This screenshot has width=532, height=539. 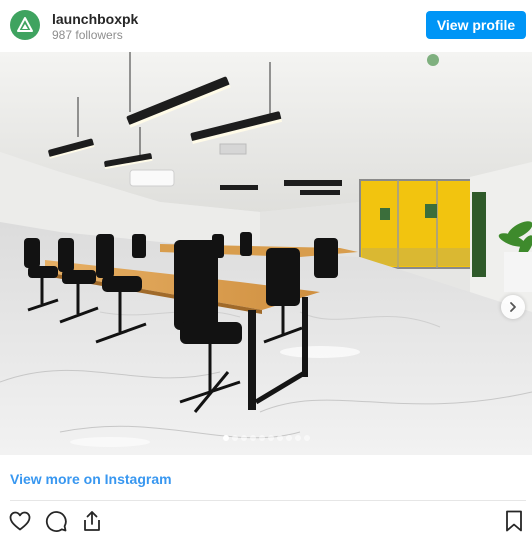 What do you see at coordinates (87, 35) in the screenshot?
I see `follower-count: 987 followers` at bounding box center [87, 35].